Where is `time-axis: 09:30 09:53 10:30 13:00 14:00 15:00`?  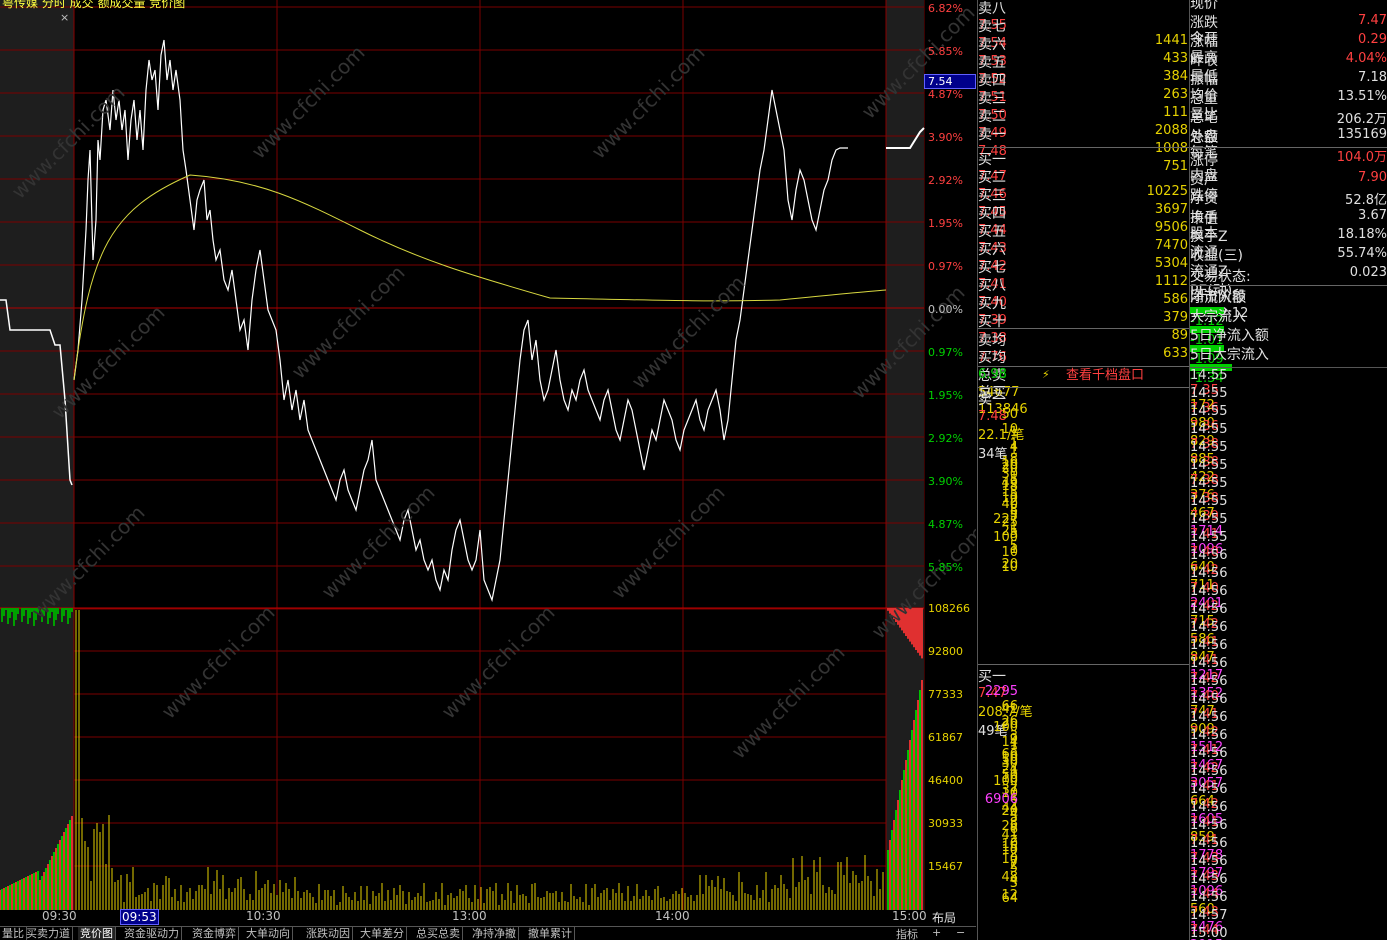
time-axis: 09:30 09:53 10:30 13:00 14:00 15:00 is located at coordinates (488, 917).